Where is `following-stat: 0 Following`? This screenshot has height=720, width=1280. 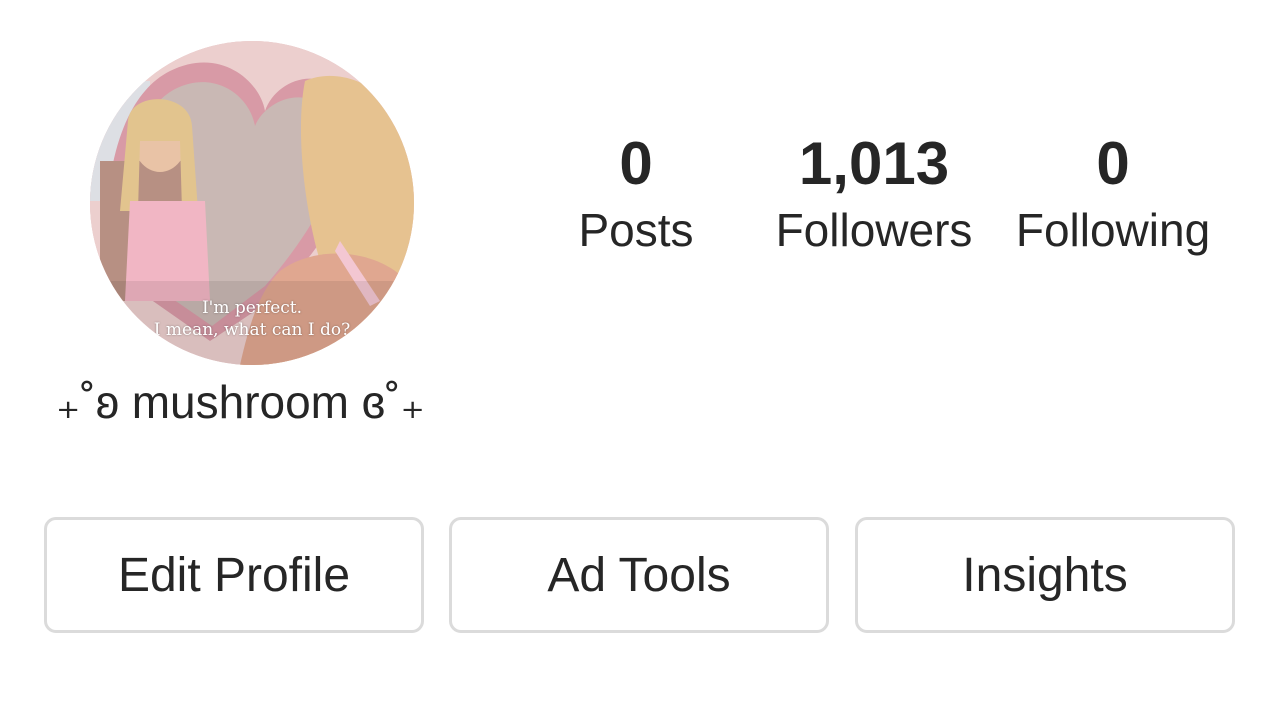
following-stat: 0 Following is located at coordinates (1113, 193).